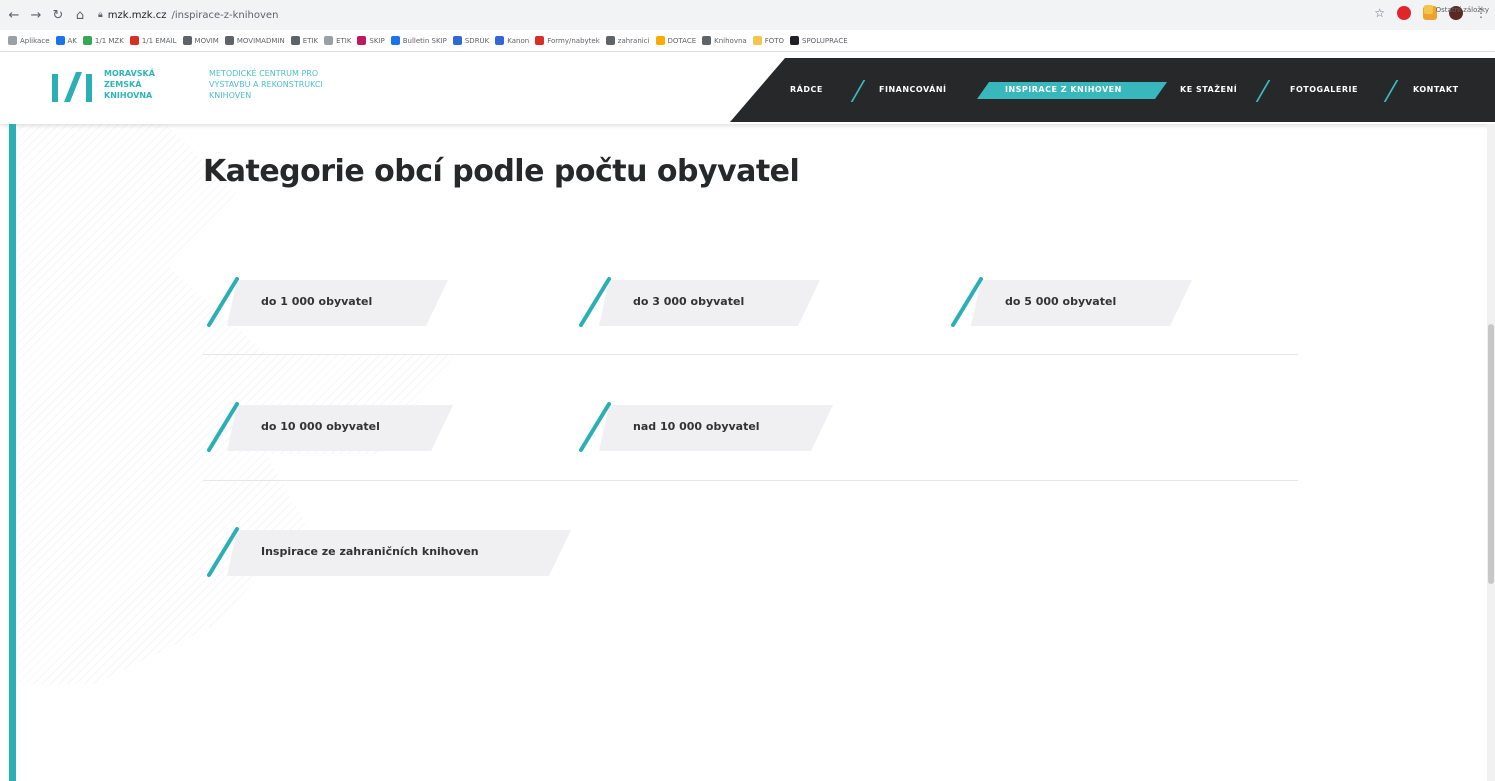  What do you see at coordinates (109, 40) in the screenshot?
I see `bookmark-label: 1/1 MZK` at bounding box center [109, 40].